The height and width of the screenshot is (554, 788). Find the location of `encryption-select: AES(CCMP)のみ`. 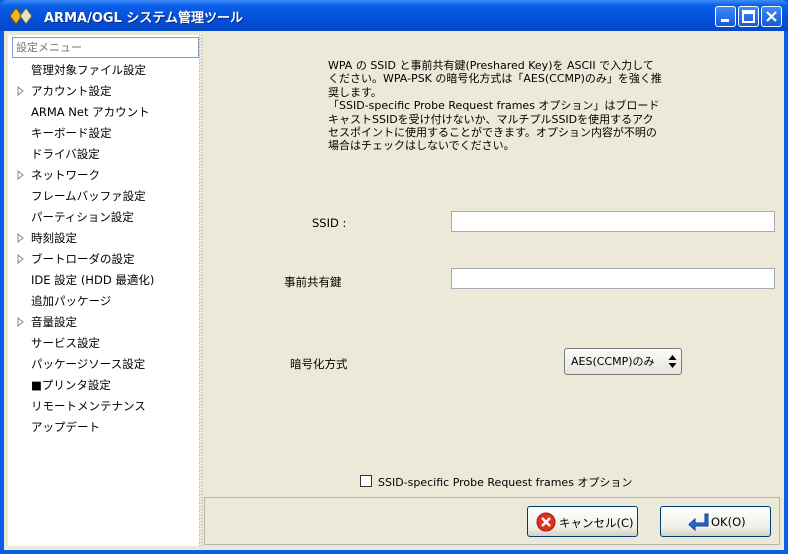

encryption-select: AES(CCMP)のみ is located at coordinates (623, 361).